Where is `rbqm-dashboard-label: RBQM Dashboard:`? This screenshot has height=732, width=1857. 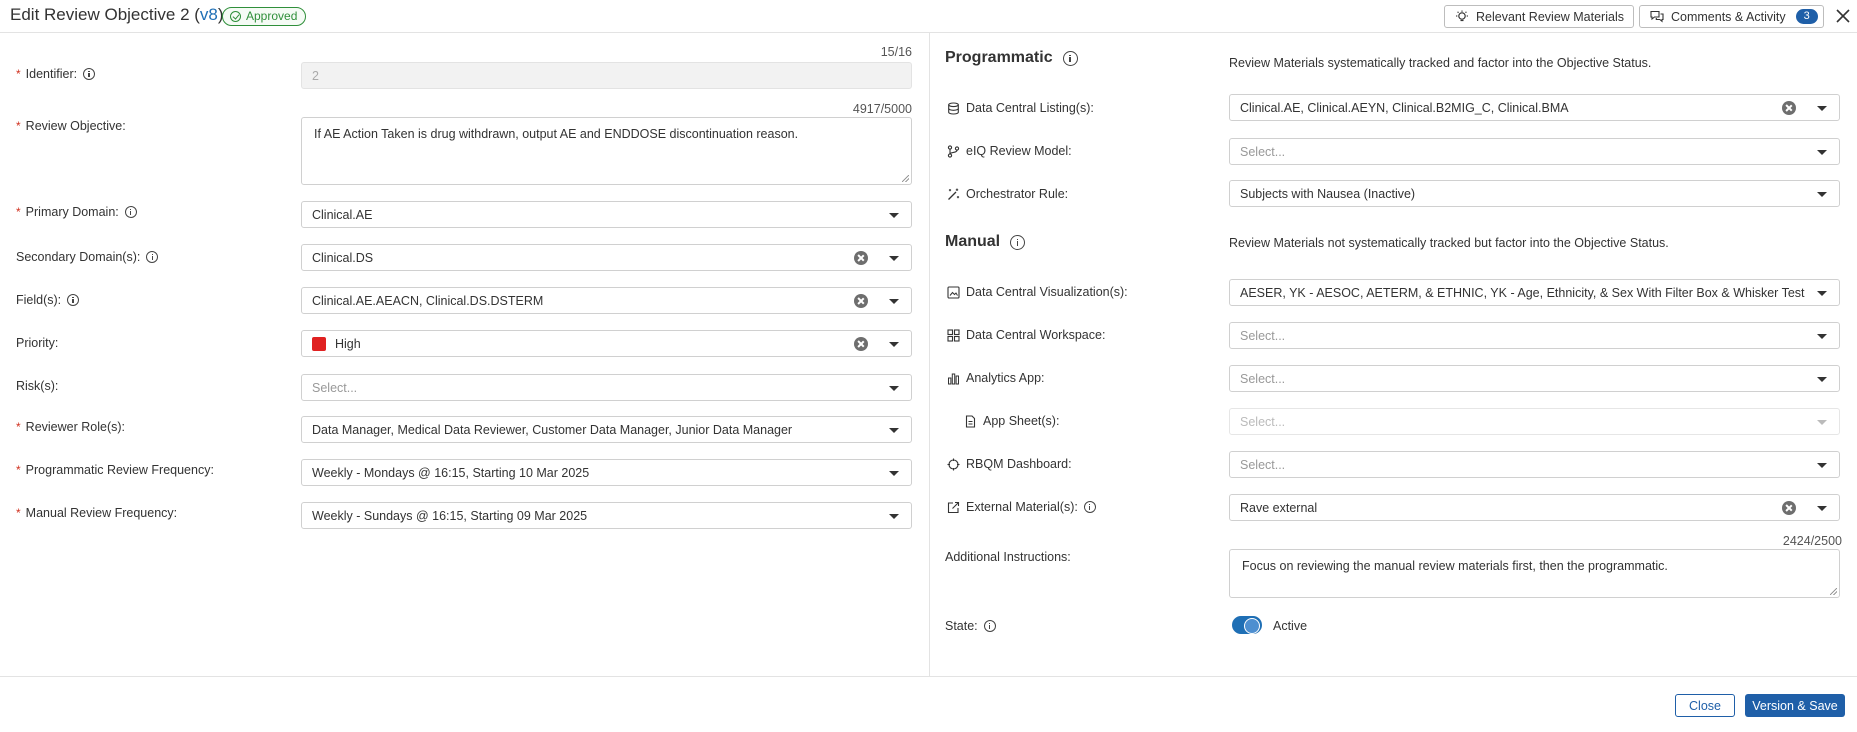 rbqm-dashboard-label: RBQM Dashboard: is located at coordinates (1009, 464).